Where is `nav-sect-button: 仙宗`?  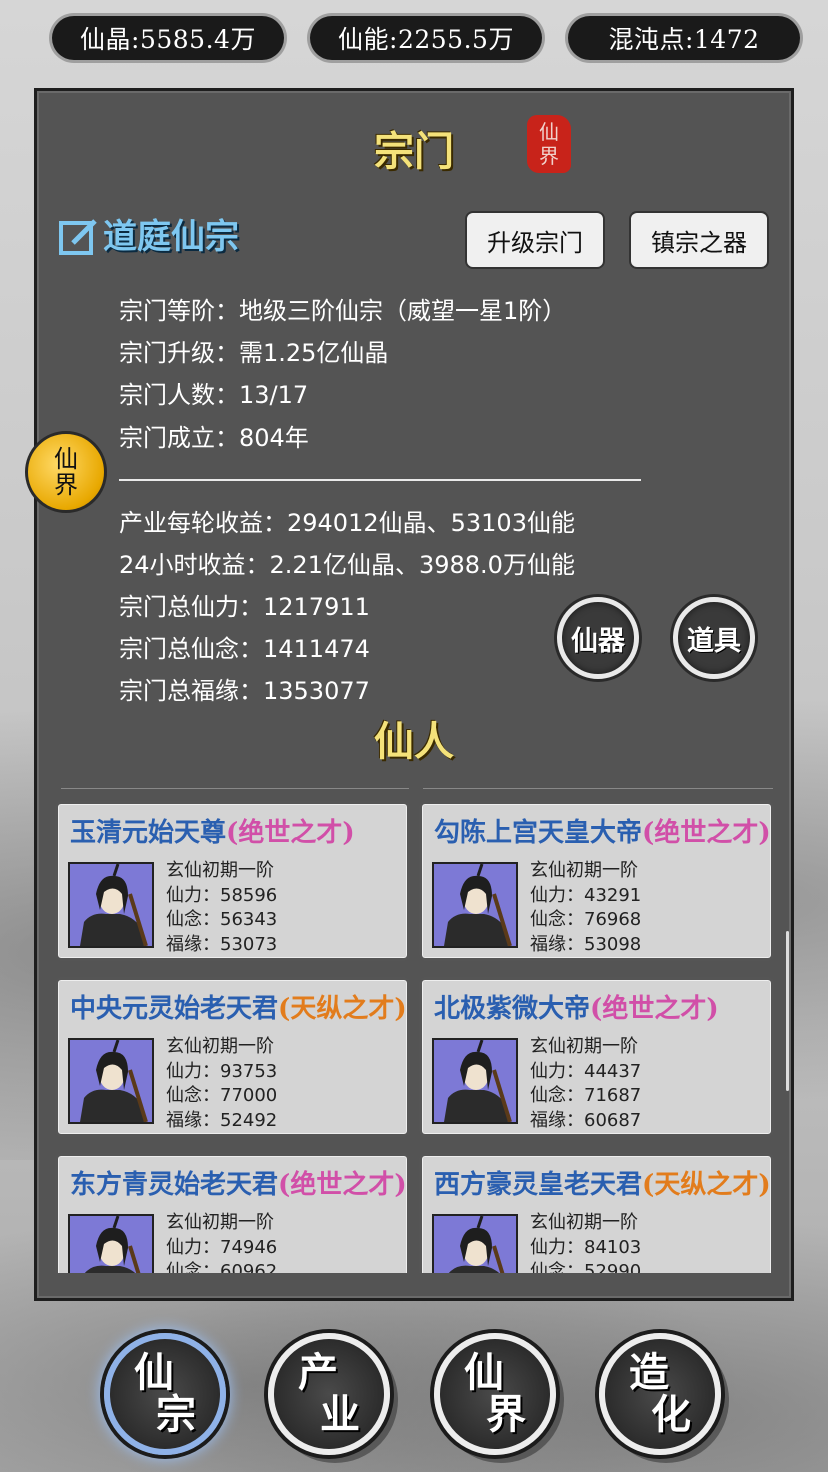
nav-sect-button: 仙宗 is located at coordinates (165, 1394).